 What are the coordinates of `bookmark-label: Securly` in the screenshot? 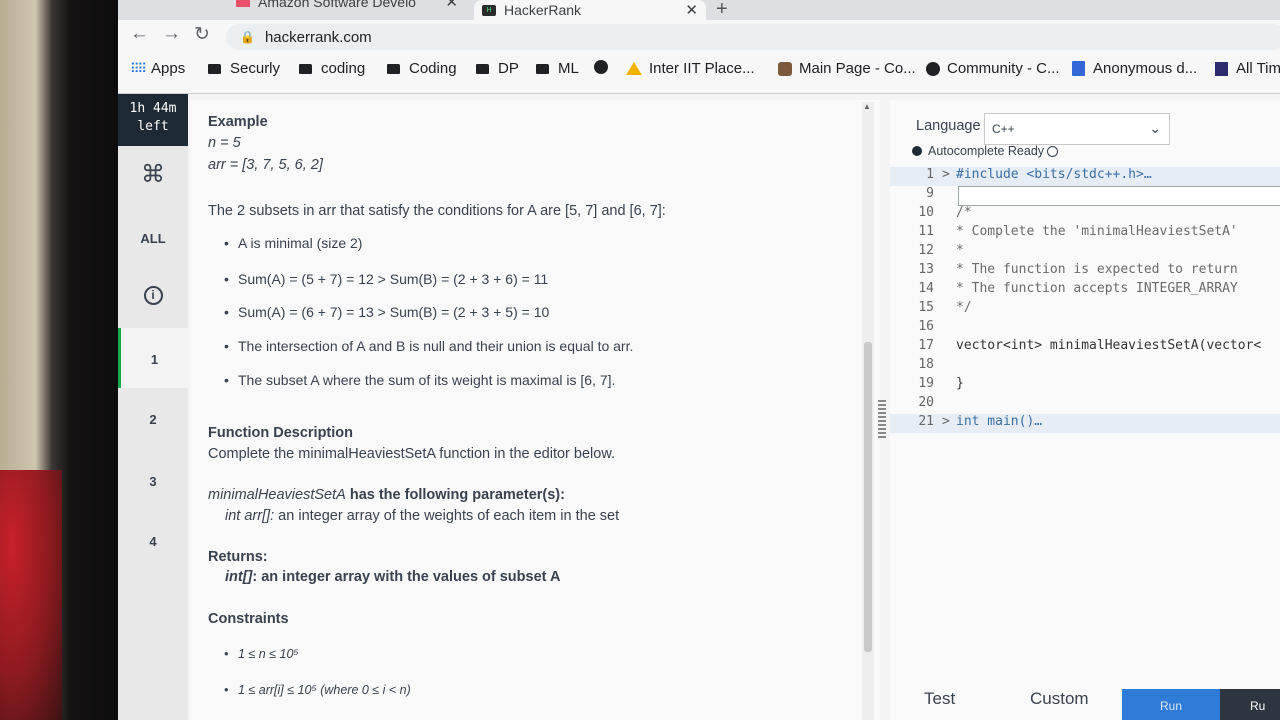 It's located at (255, 68).